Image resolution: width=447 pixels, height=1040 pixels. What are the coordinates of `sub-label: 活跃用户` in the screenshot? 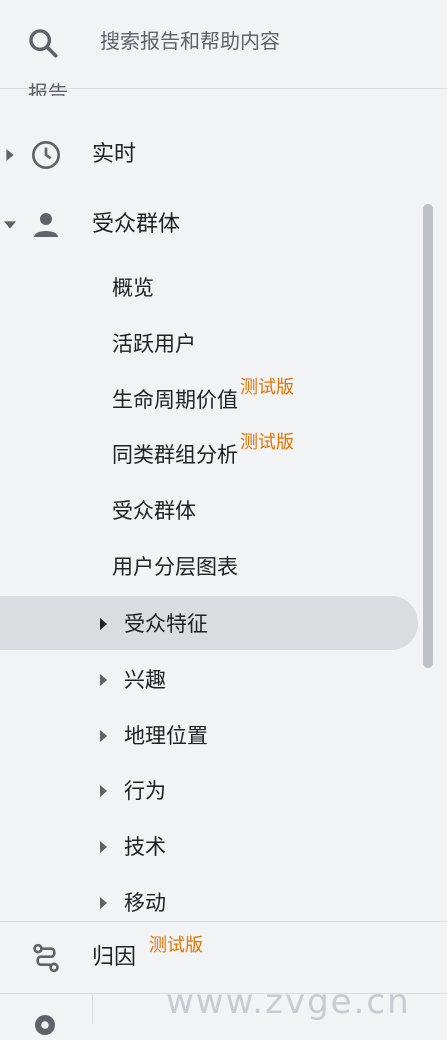 It's located at (154, 343).